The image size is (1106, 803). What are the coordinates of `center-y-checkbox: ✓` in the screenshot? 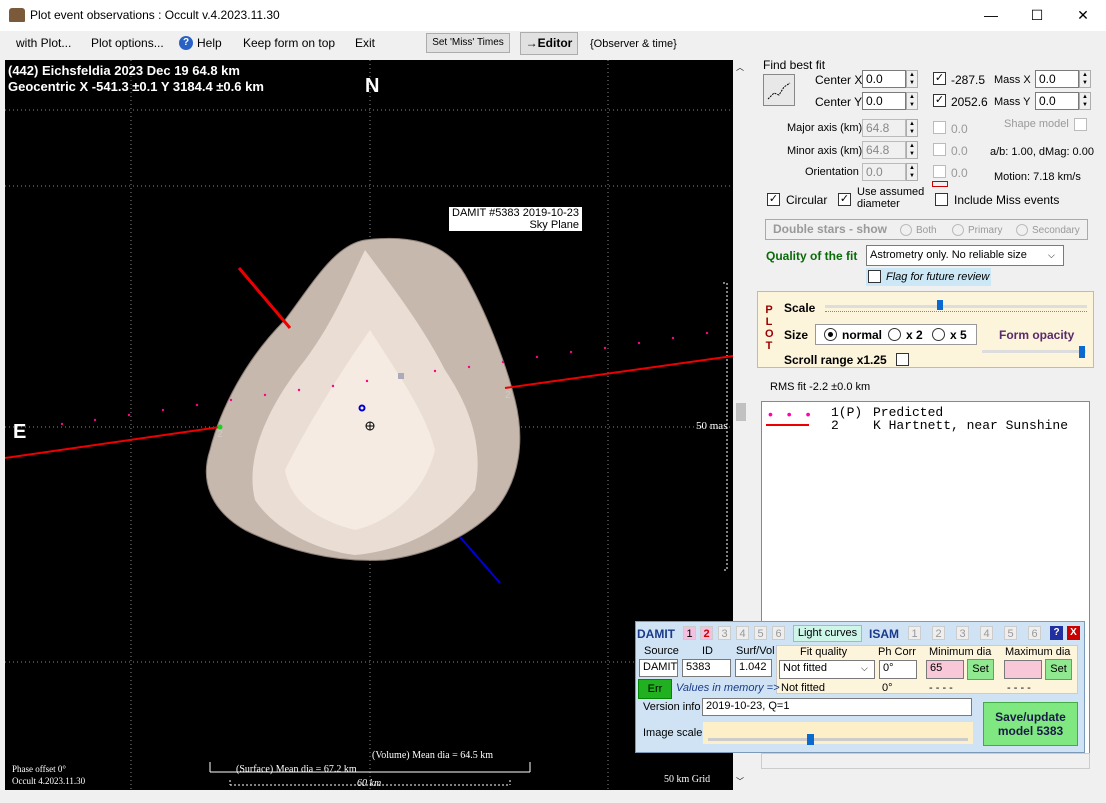 It's located at (939, 100).